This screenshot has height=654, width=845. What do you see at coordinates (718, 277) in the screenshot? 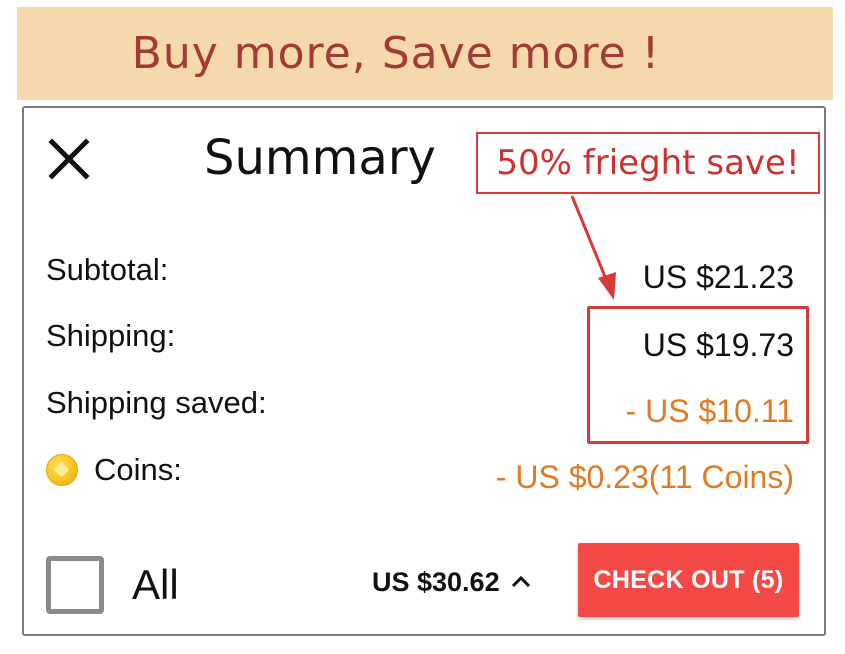
I see `subtotal-value: US $21.23` at bounding box center [718, 277].